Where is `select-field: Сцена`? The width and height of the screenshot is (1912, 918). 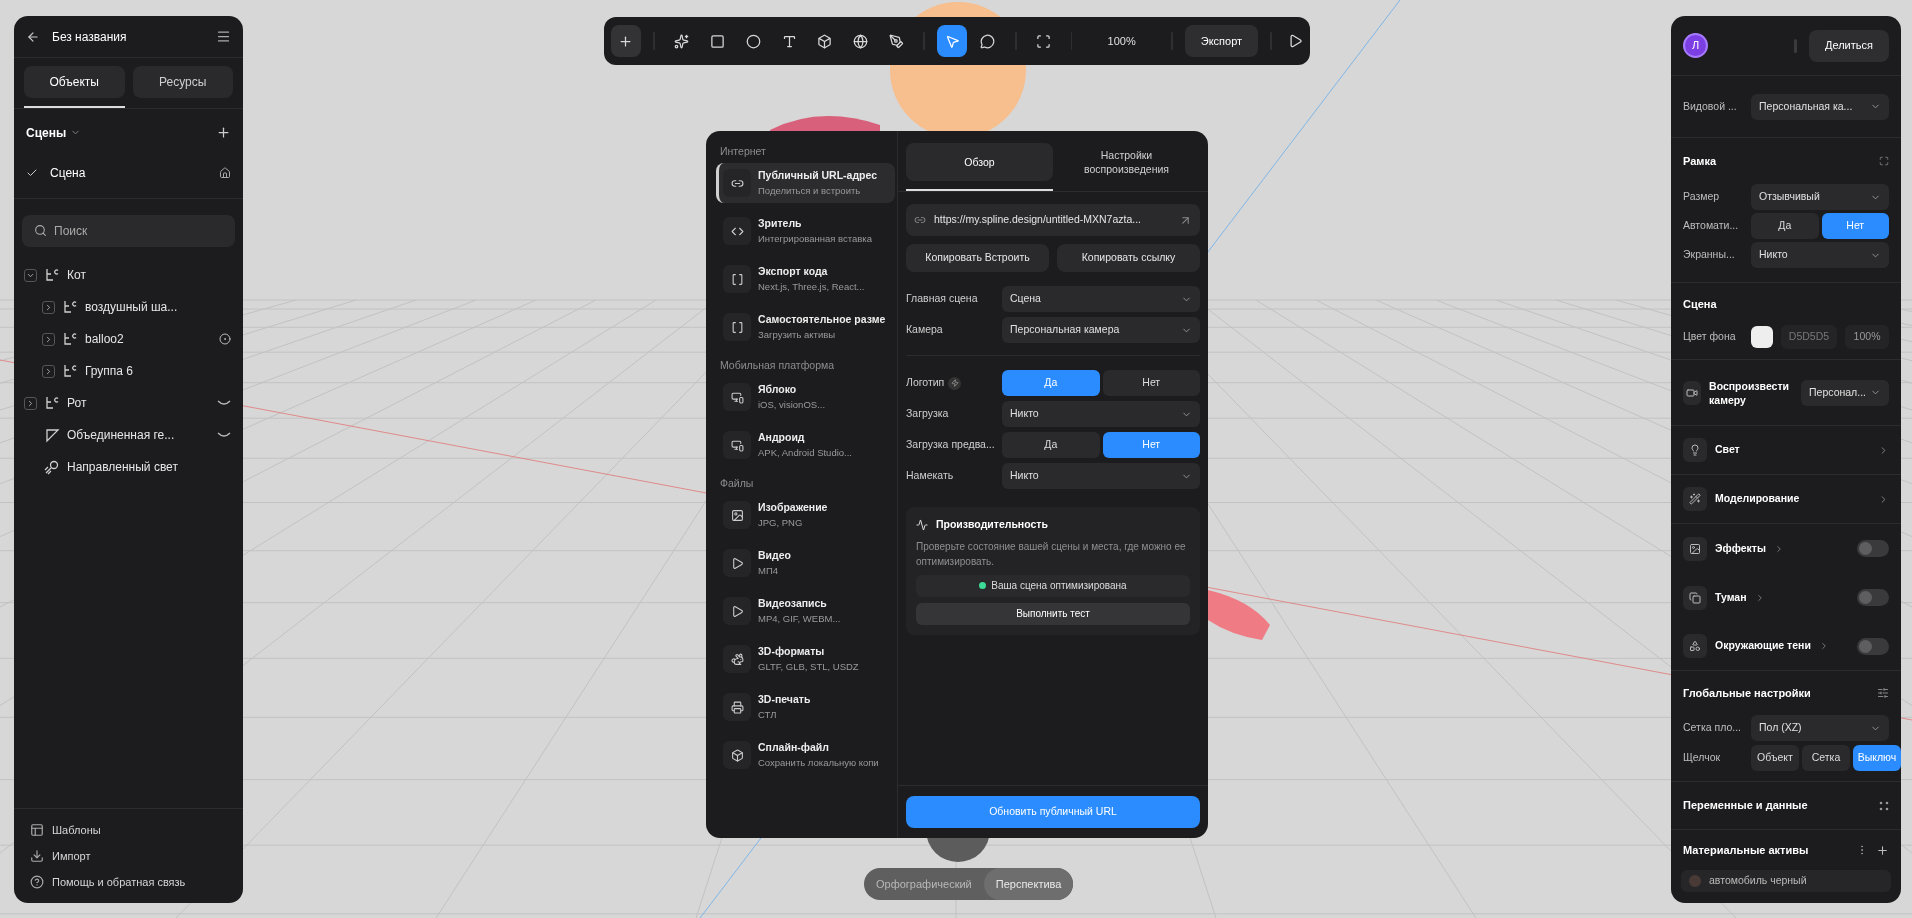
select-field: Сцена is located at coordinates (1101, 299).